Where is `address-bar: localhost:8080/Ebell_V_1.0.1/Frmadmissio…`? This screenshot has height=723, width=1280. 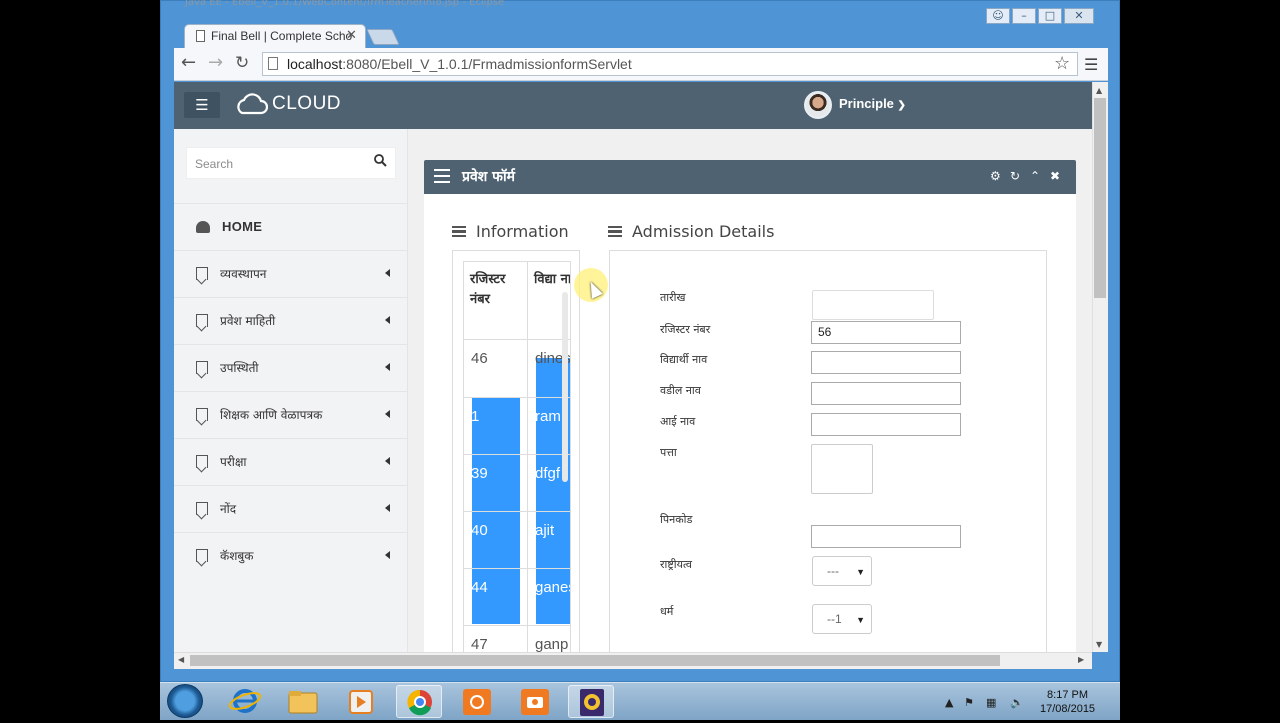
address-bar: localhost:8080/Ebell_V_1.0.1/Frmadmissio… is located at coordinates (670, 64).